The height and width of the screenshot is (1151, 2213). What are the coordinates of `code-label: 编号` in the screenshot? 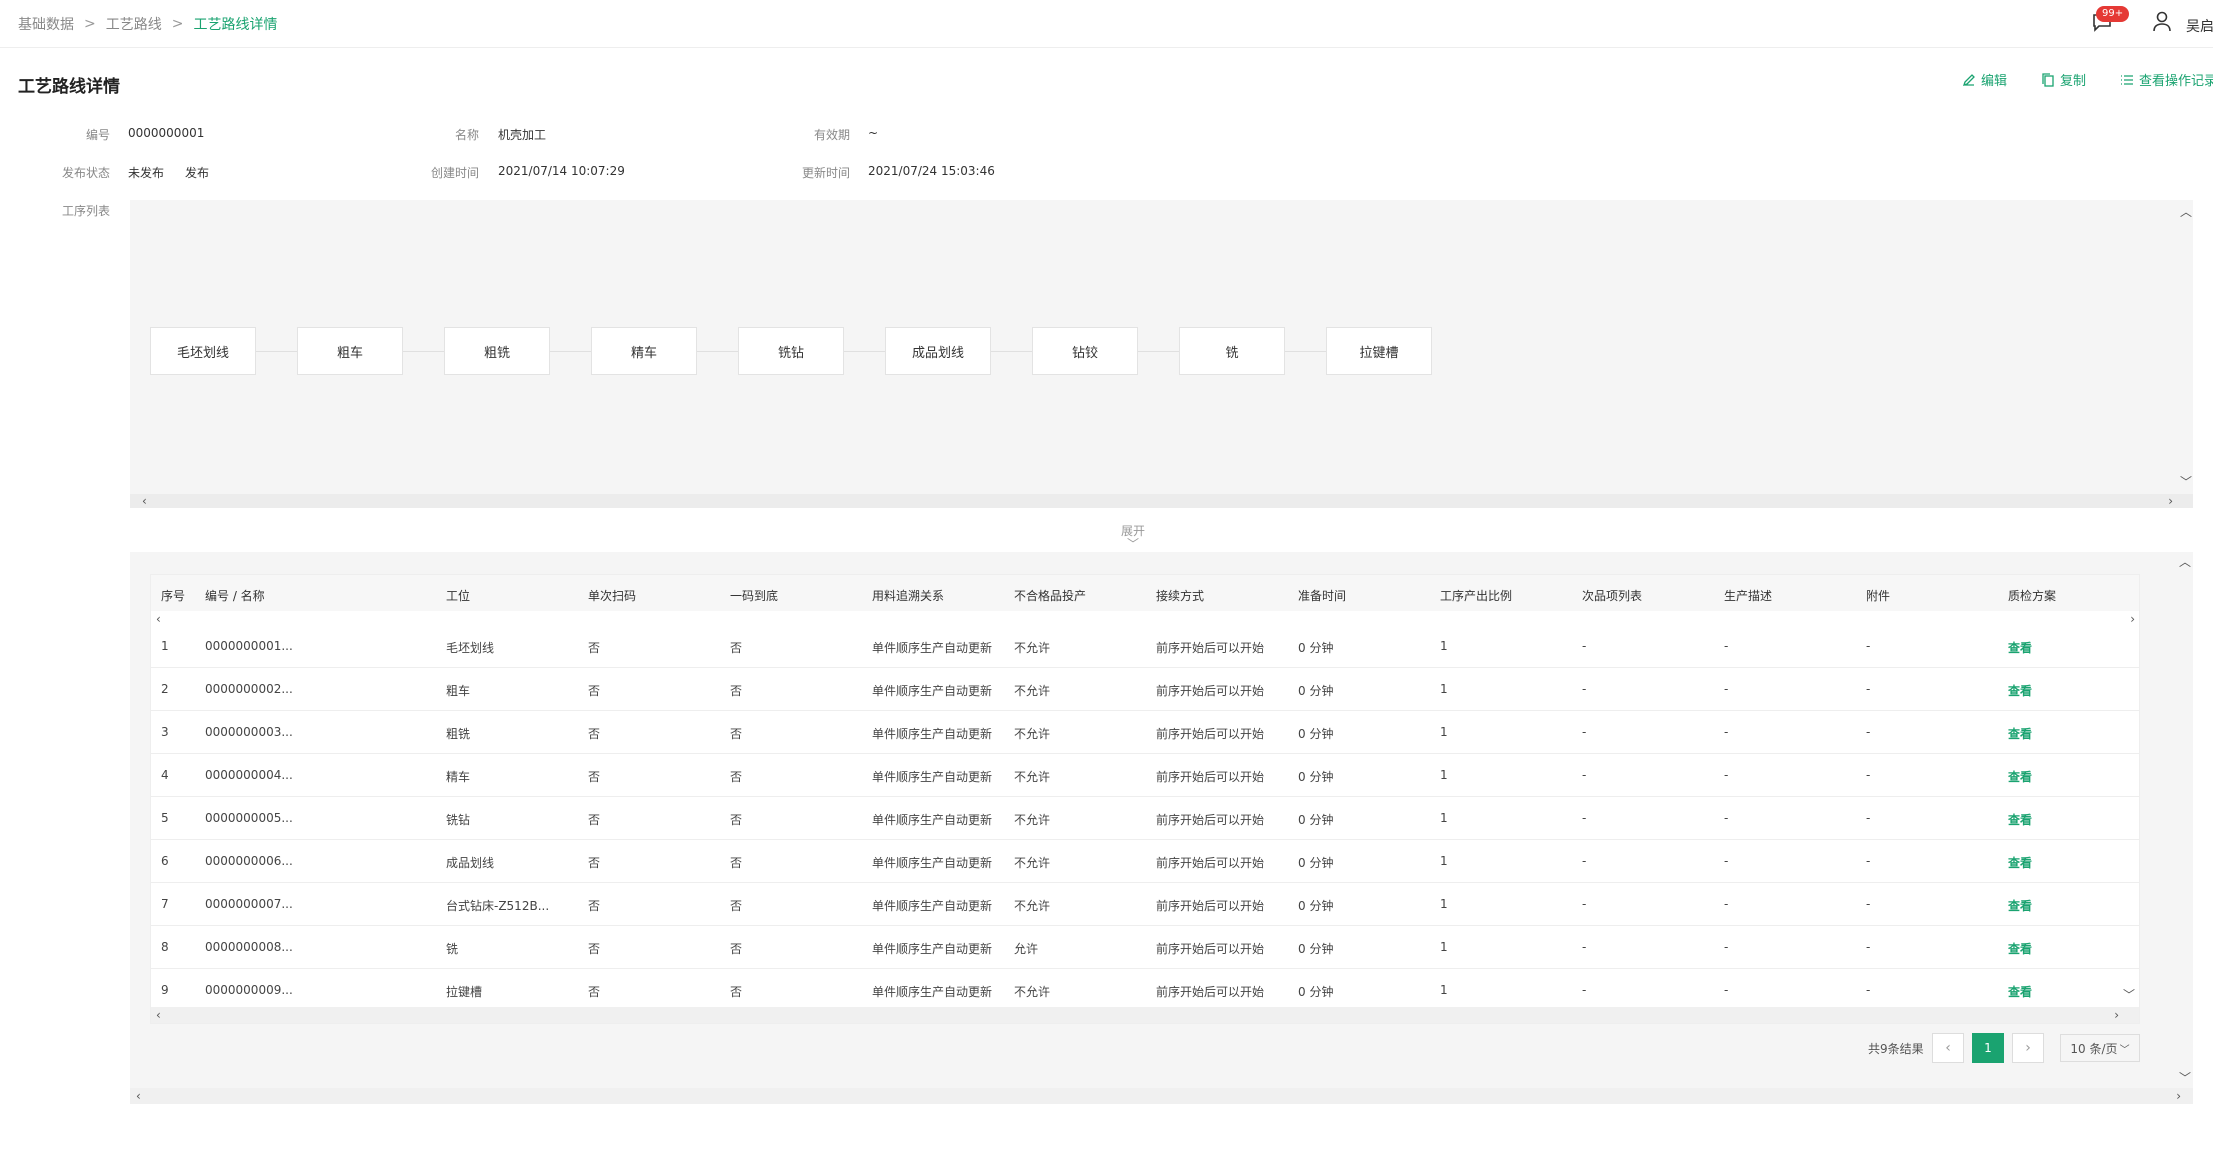 It's located at (97, 135).